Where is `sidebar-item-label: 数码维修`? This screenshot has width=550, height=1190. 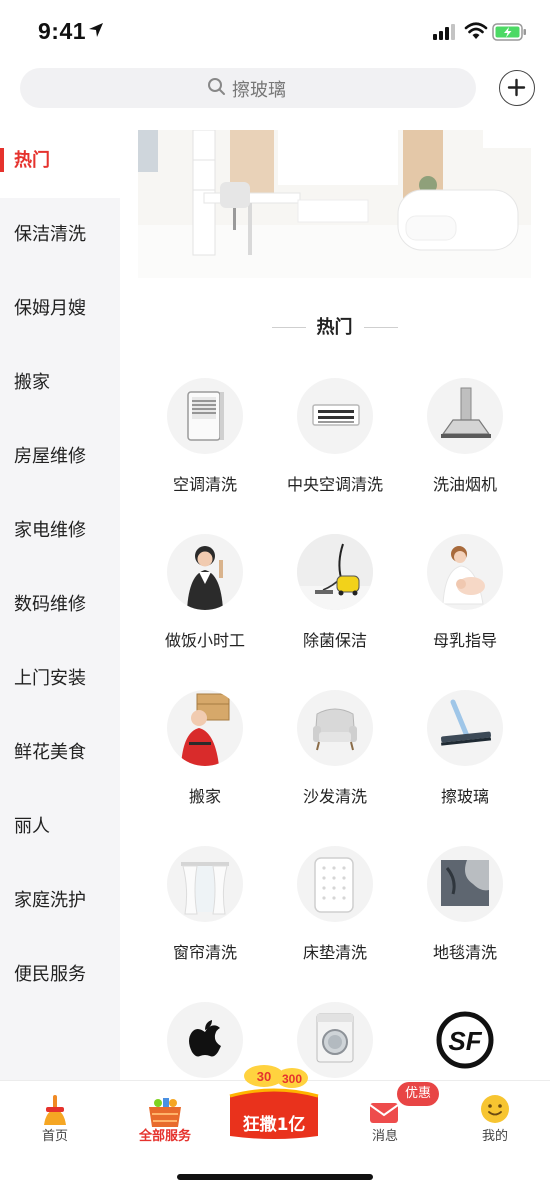
sidebar-item-label: 数码维修 is located at coordinates (50, 604).